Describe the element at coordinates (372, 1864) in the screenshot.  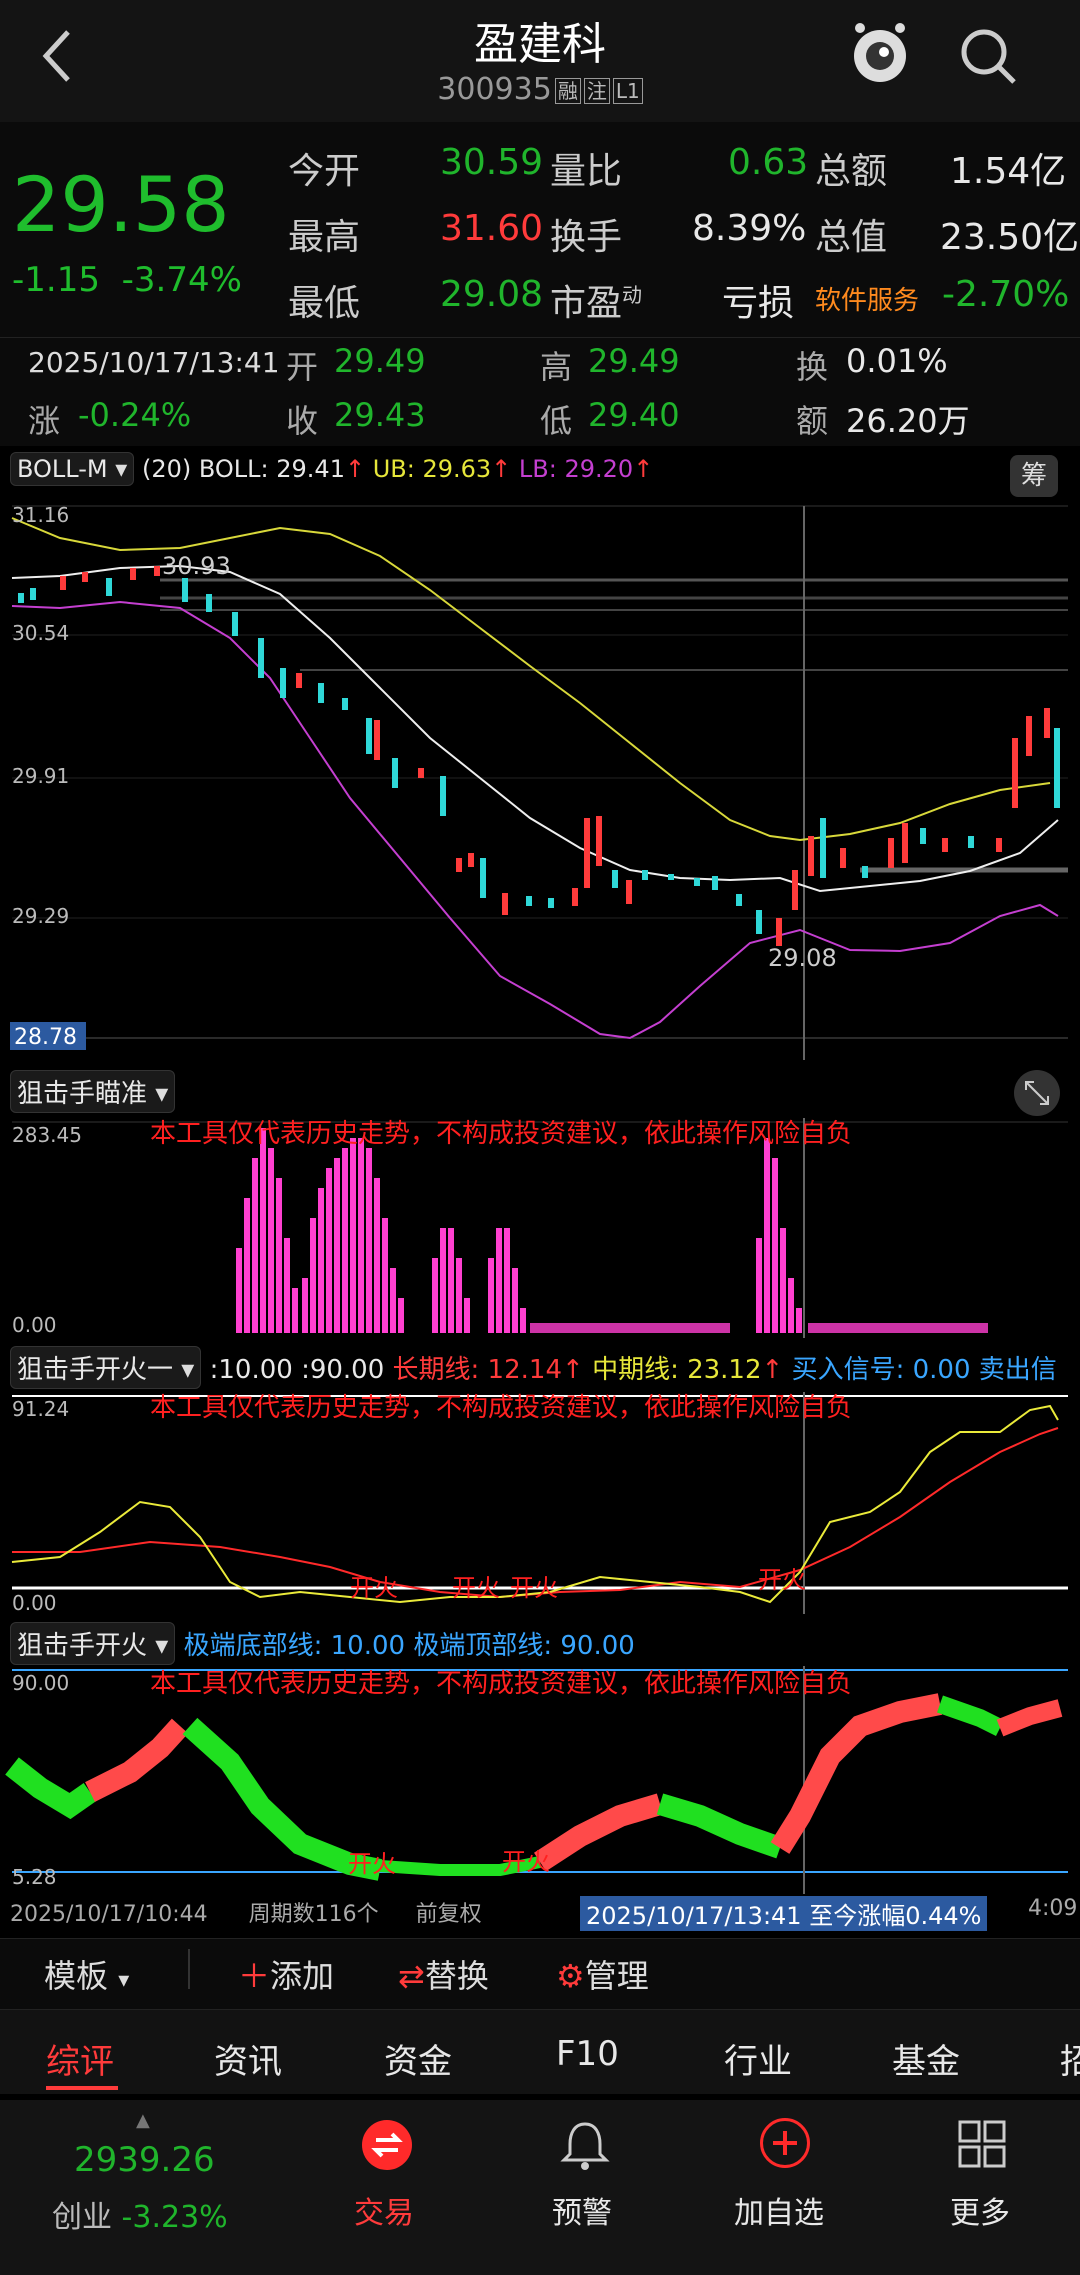
I see `fire-mark-5: 开火` at that location.